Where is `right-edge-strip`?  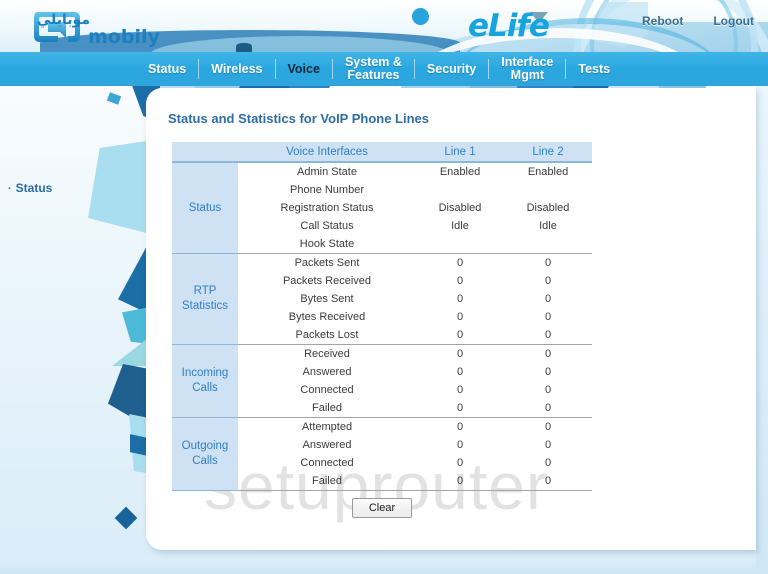 right-edge-strip is located at coordinates (762, 330).